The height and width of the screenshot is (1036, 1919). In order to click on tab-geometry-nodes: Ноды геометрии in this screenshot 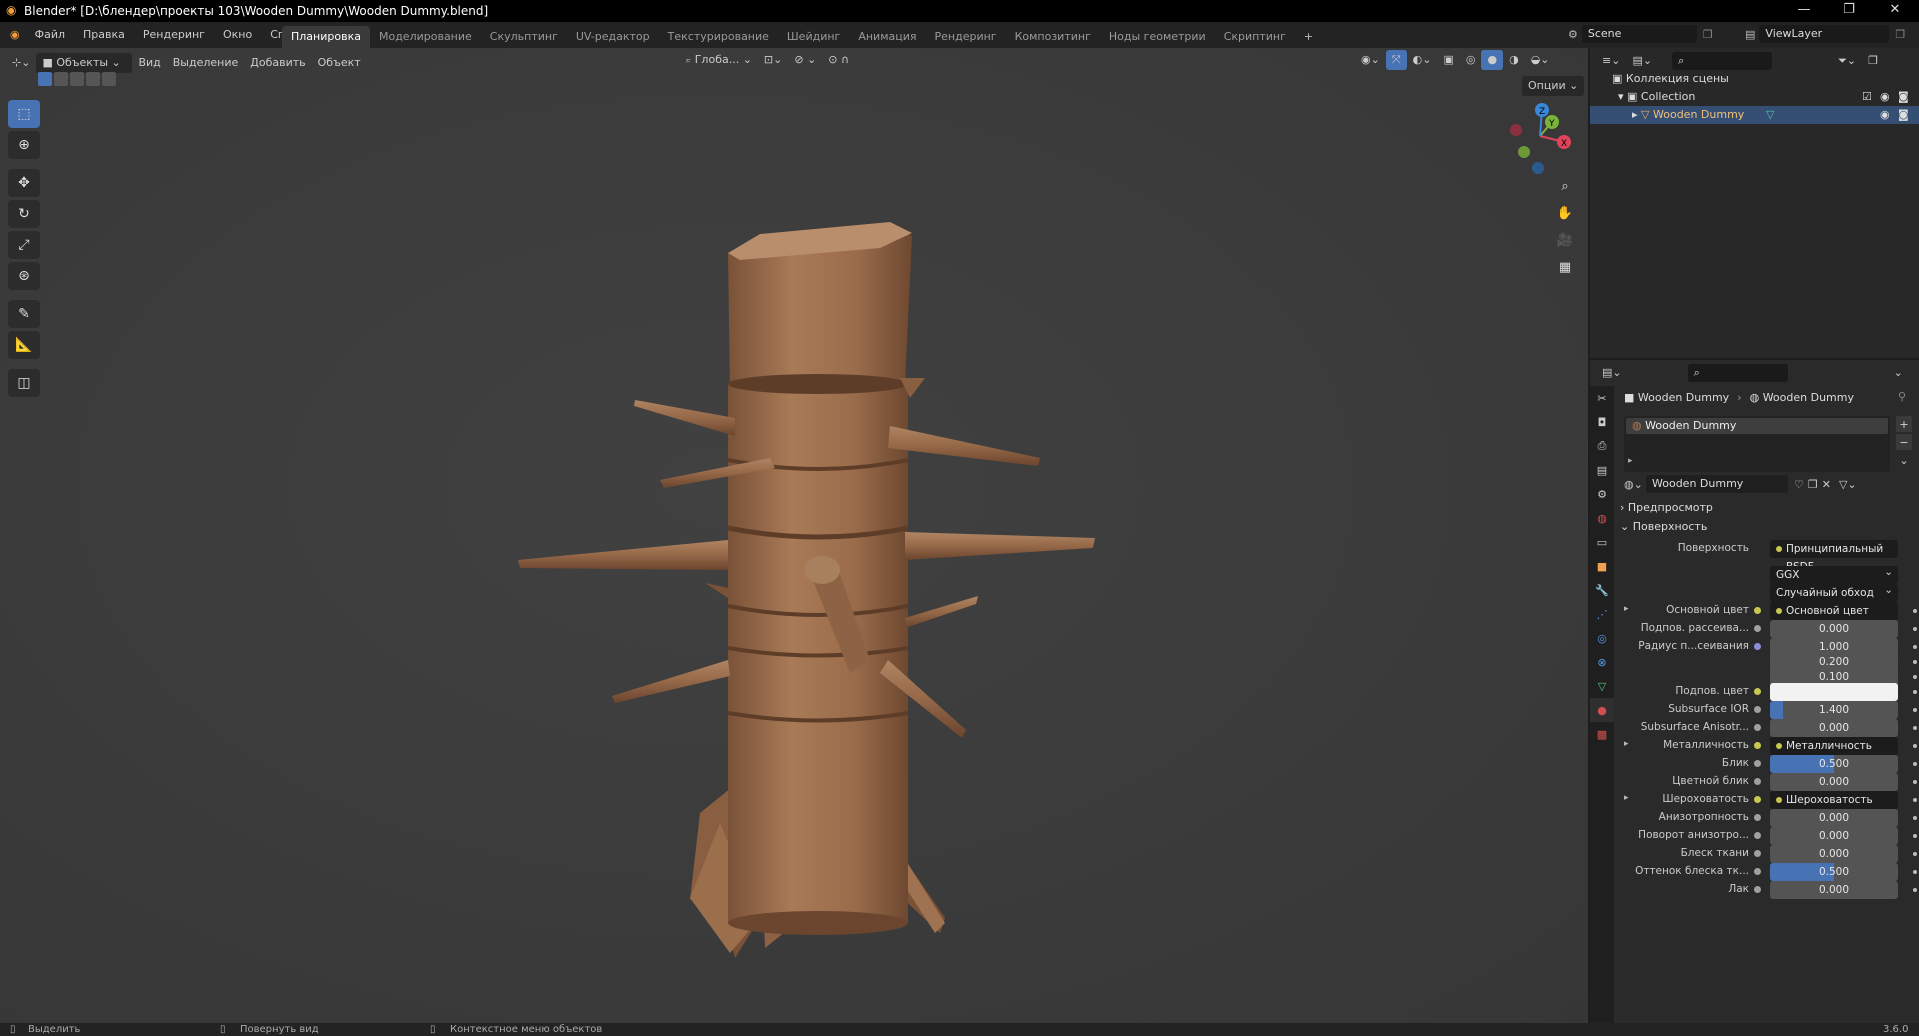, I will do `click(1157, 37)`.